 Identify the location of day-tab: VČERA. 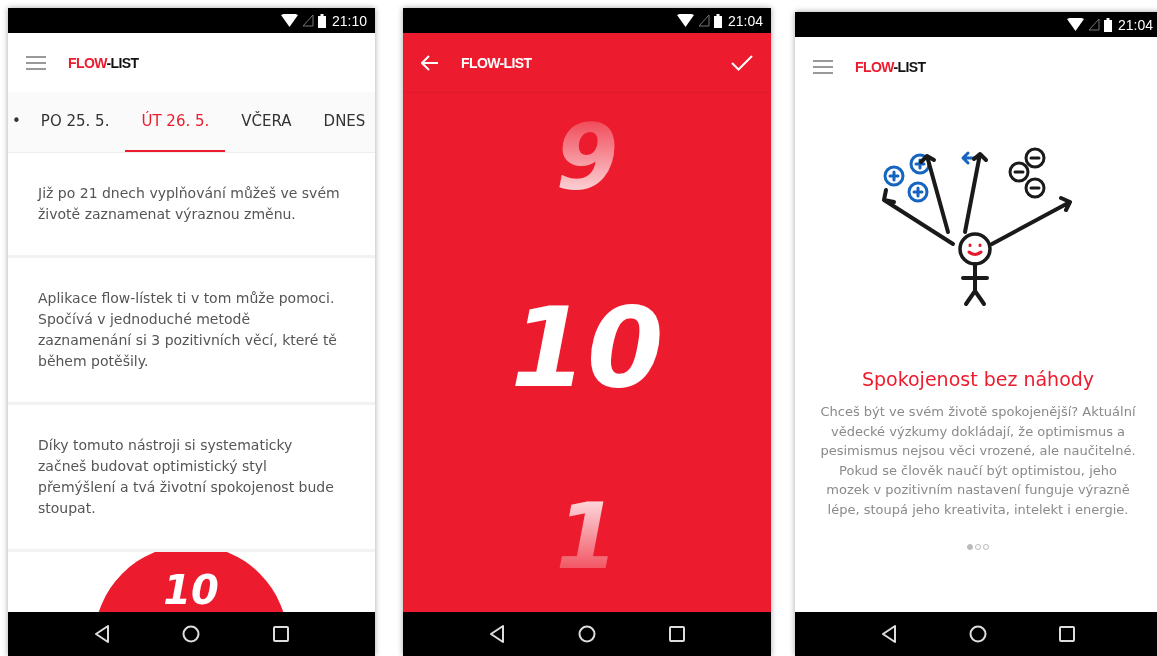
(266, 122).